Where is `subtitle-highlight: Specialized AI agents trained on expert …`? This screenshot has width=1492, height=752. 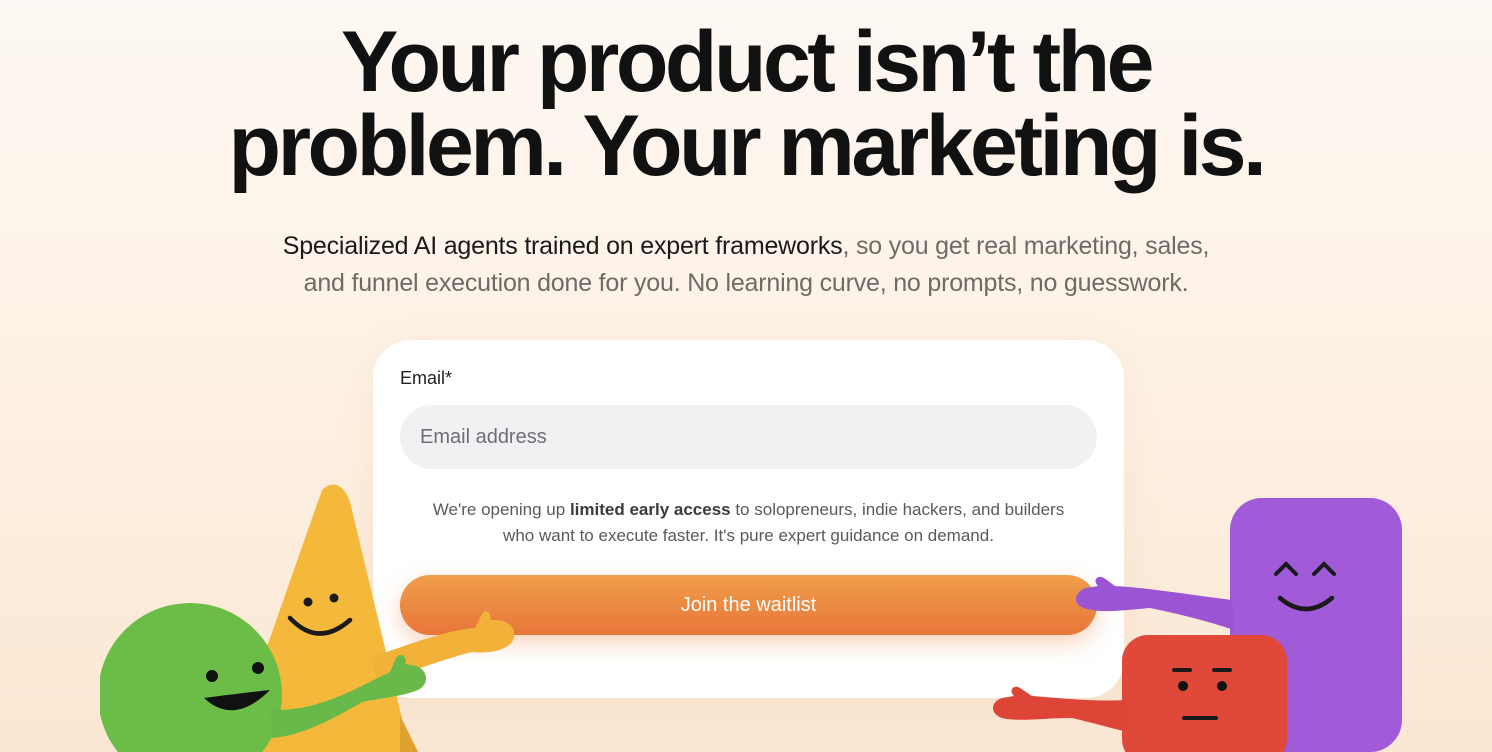
subtitle-highlight: Specialized AI agents trained on expert … is located at coordinates (562, 246).